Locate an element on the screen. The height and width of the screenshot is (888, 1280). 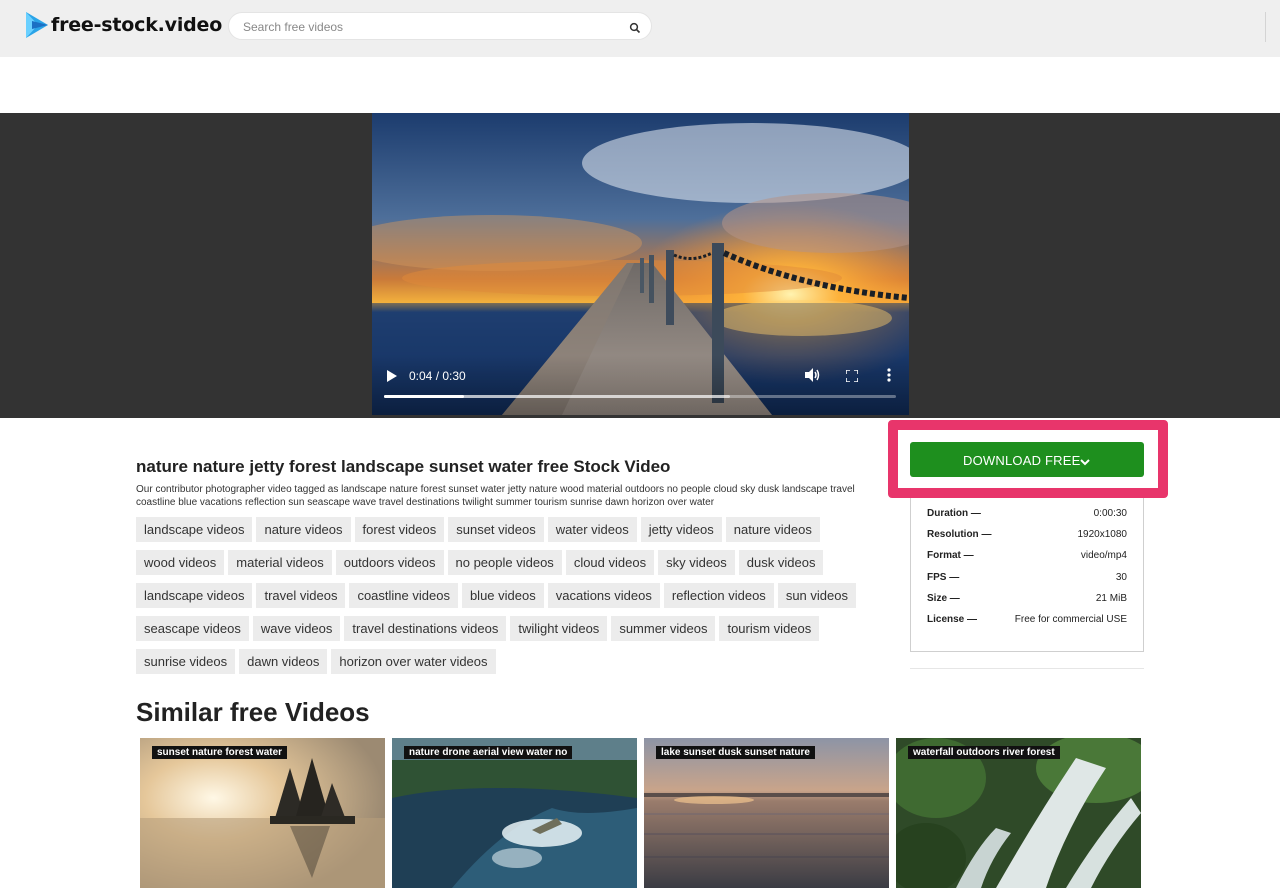
tag-link: twilight videos is located at coordinates (559, 628).